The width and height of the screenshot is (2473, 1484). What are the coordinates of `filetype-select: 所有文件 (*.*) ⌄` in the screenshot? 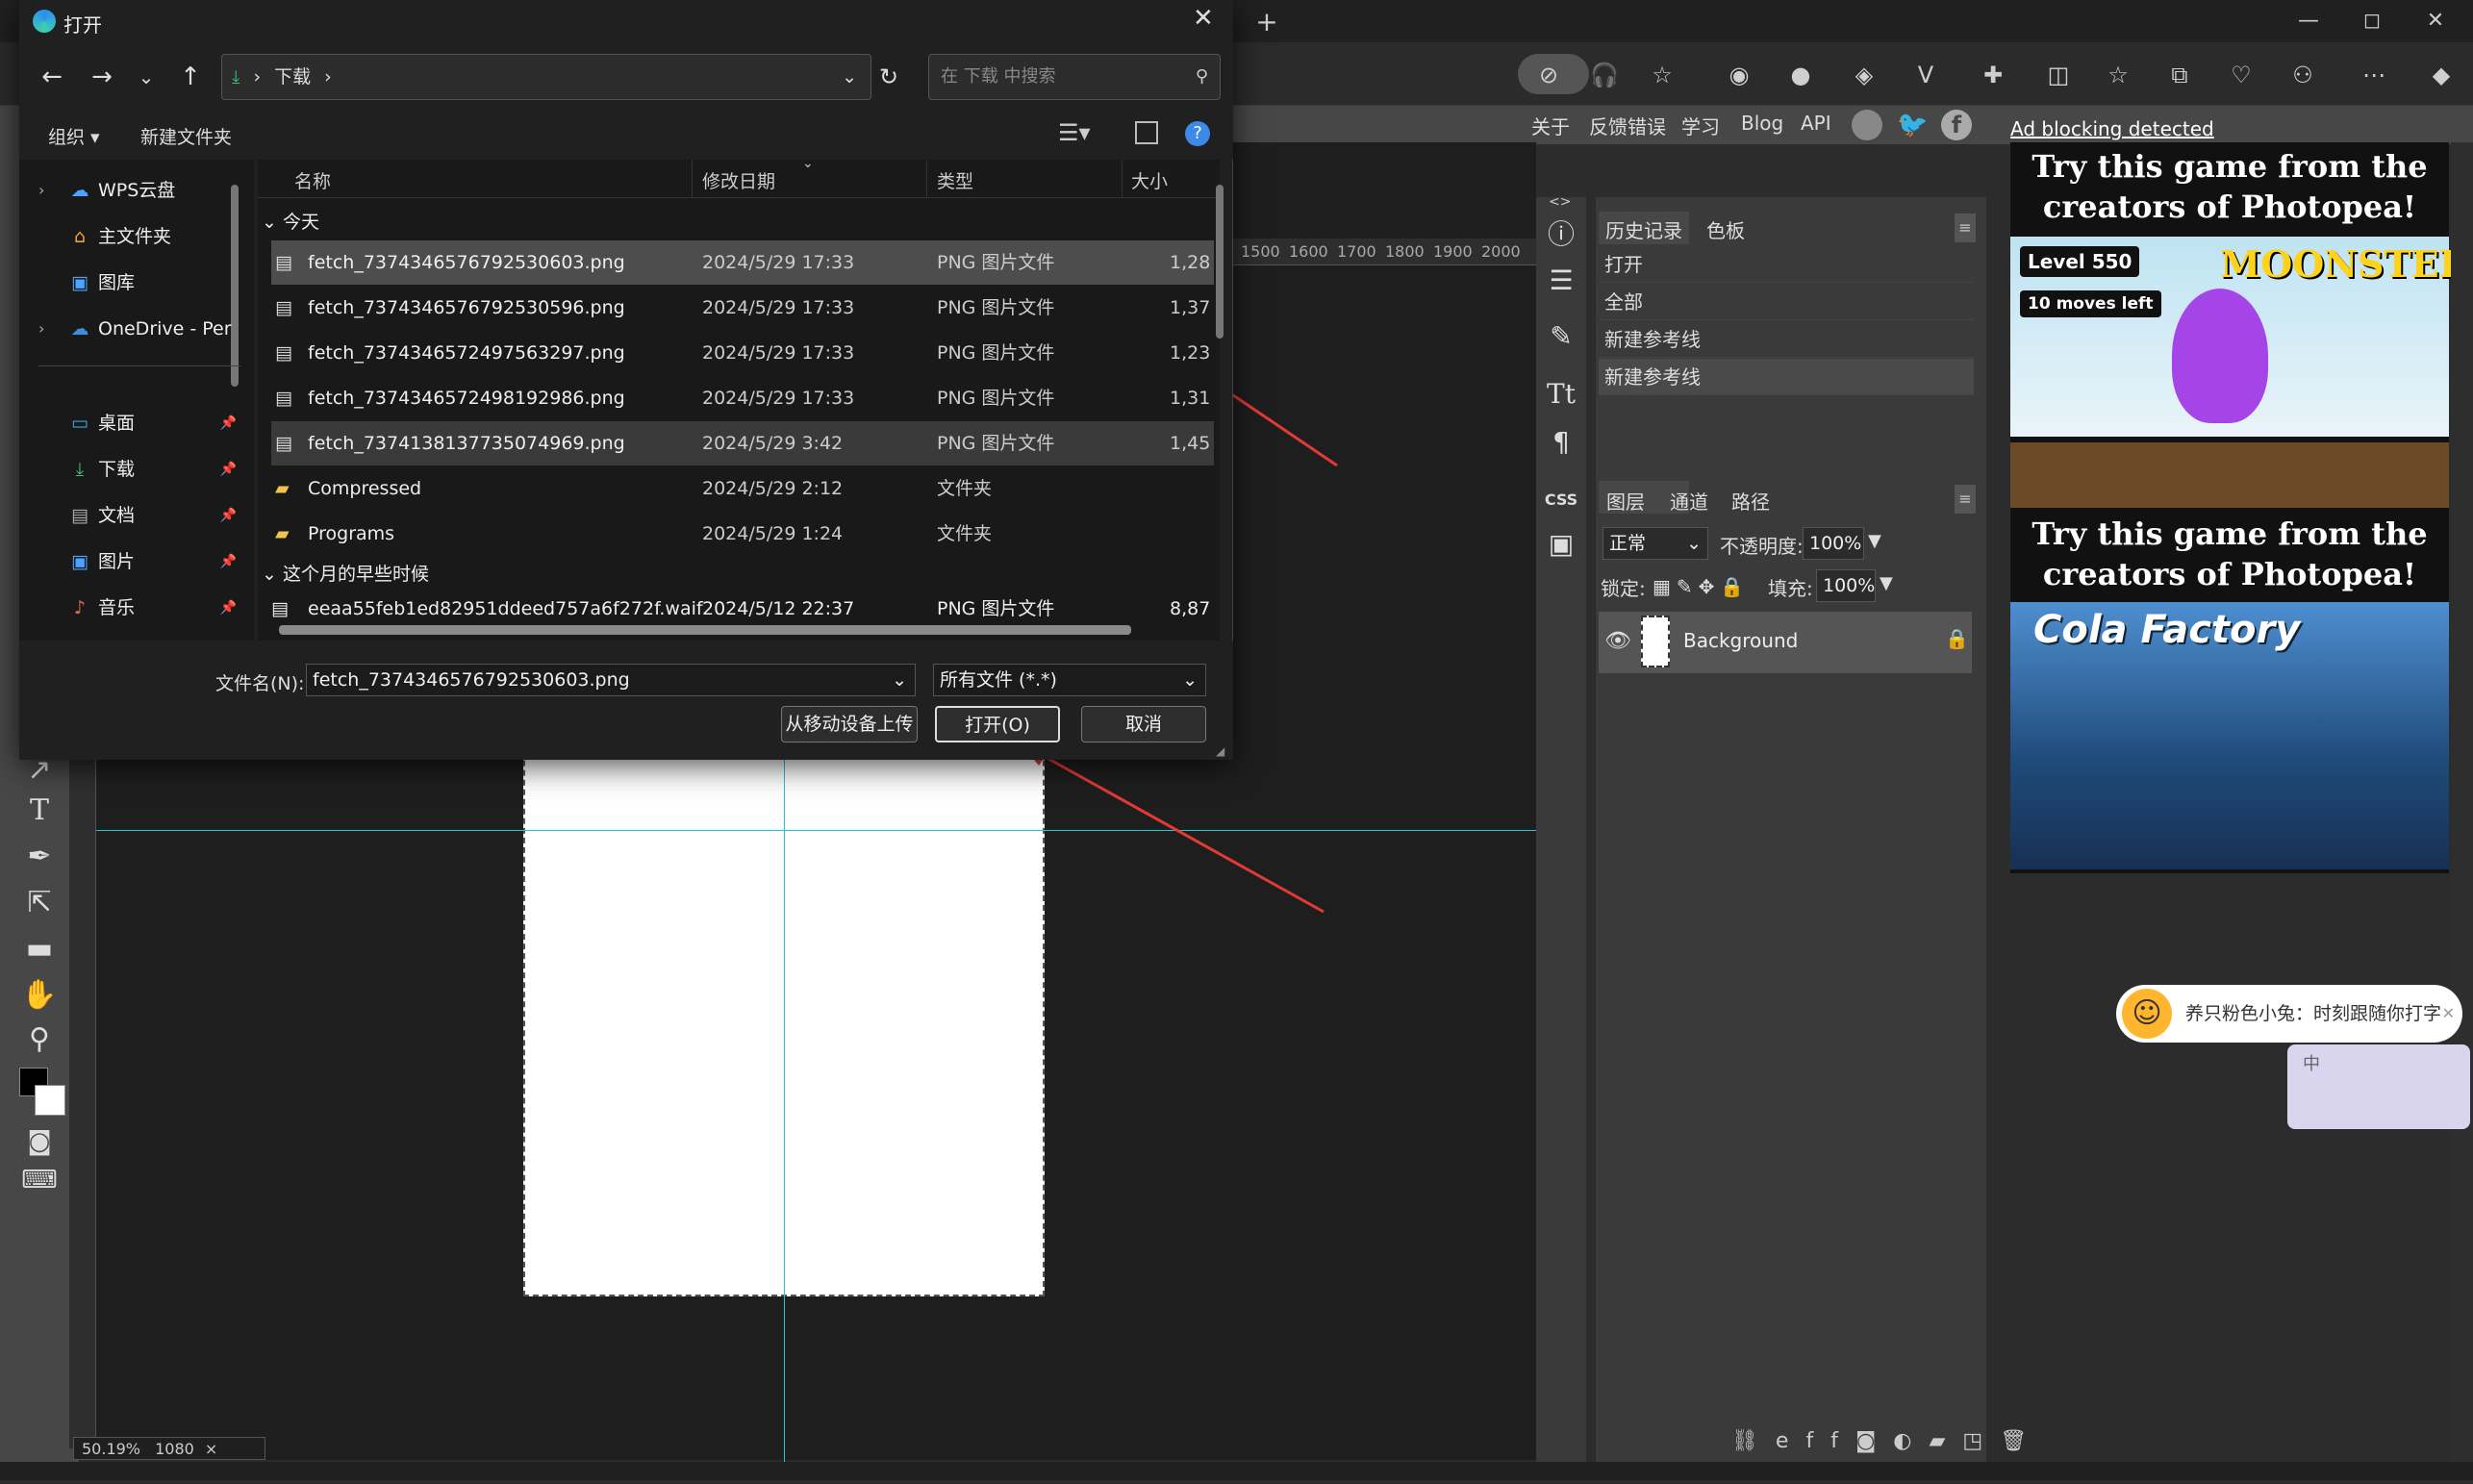 It's located at (1069, 680).